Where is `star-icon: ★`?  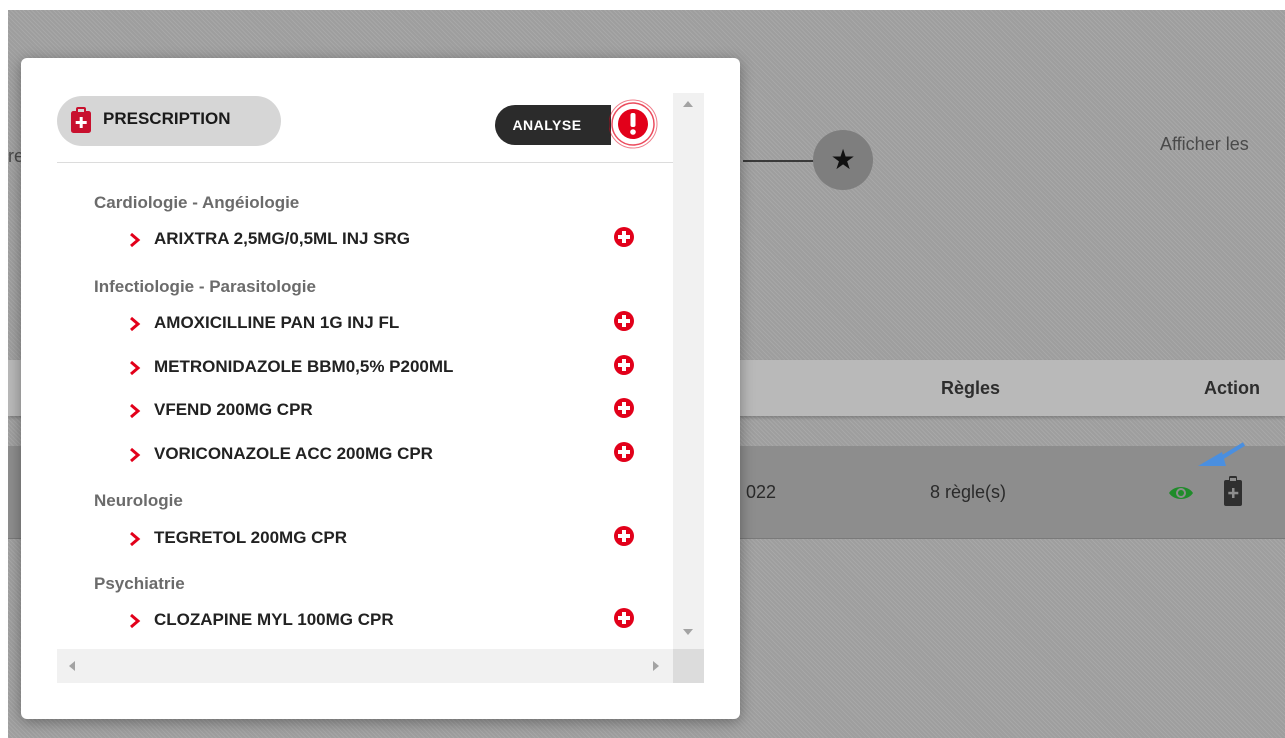
star-icon: ★ is located at coordinates (843, 159).